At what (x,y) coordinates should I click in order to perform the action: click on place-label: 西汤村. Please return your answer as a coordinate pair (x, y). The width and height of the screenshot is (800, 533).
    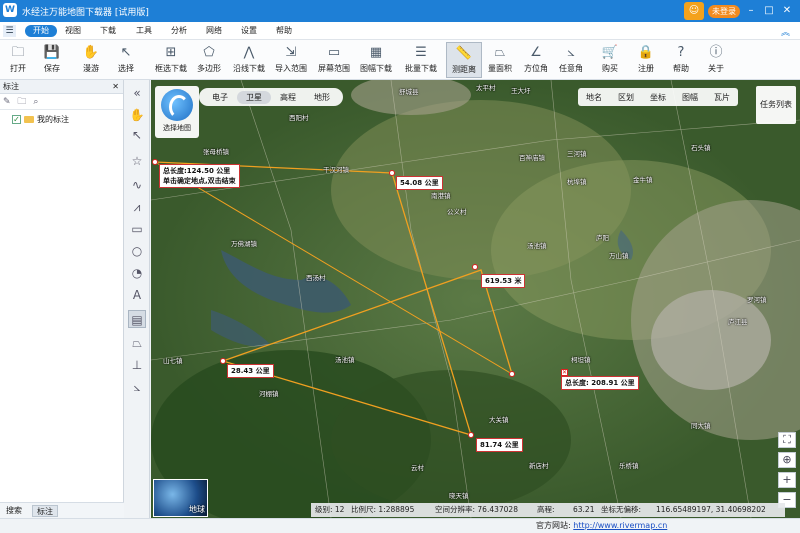
    Looking at the image, I should click on (316, 278).